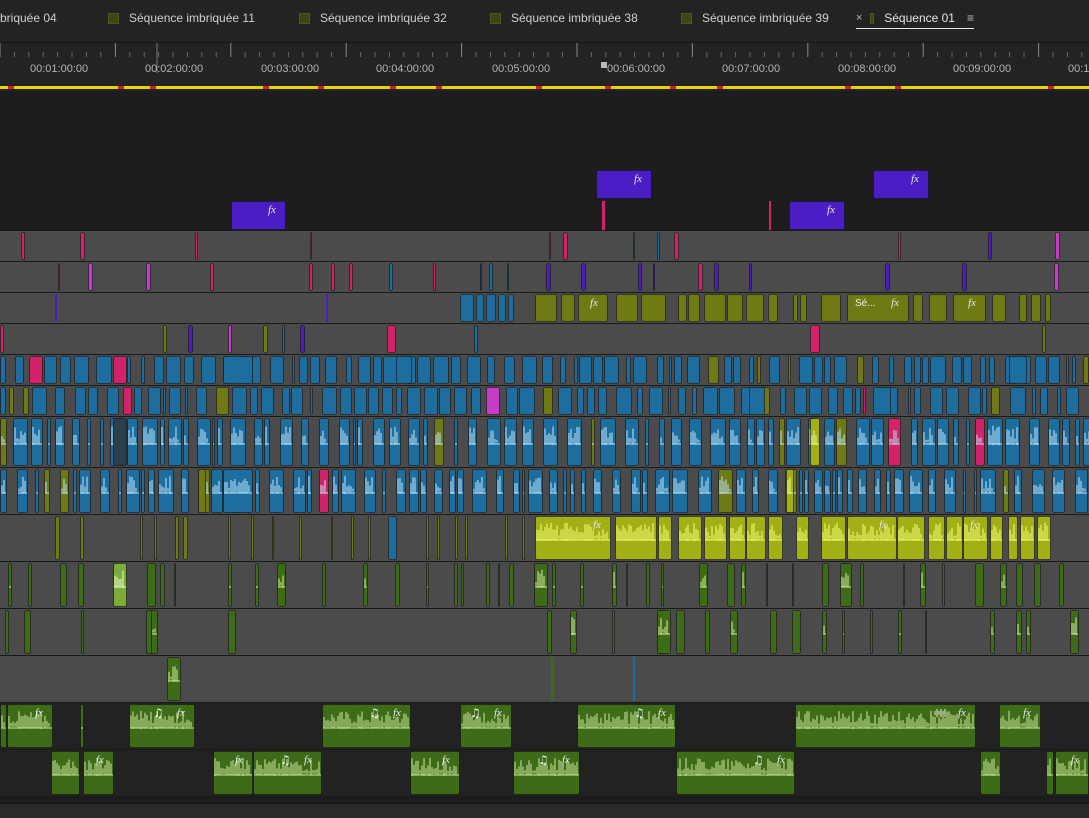  Describe the element at coordinates (181, 18) in the screenshot. I see `tab-sequence-imbriquee-11: Séquence imbriquée 11` at that location.